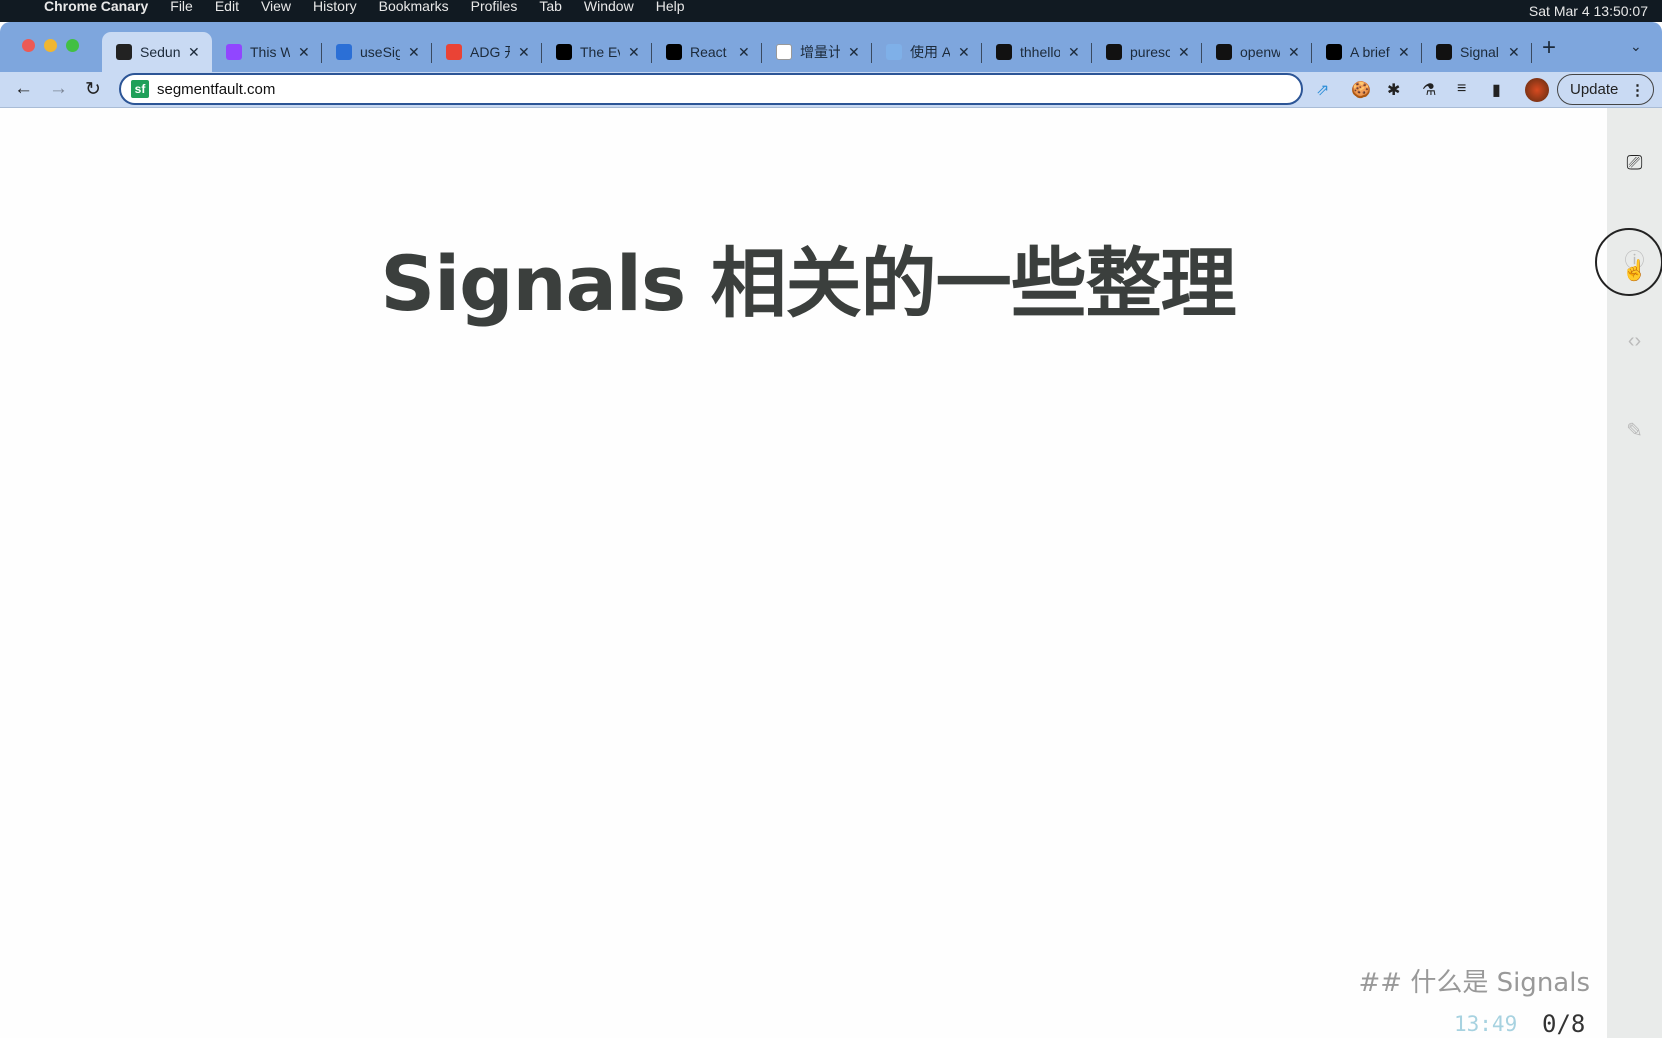 This screenshot has height=1038, width=1662. Describe the element at coordinates (1549, 48) in the screenshot. I see `new-tab-button: +` at that location.